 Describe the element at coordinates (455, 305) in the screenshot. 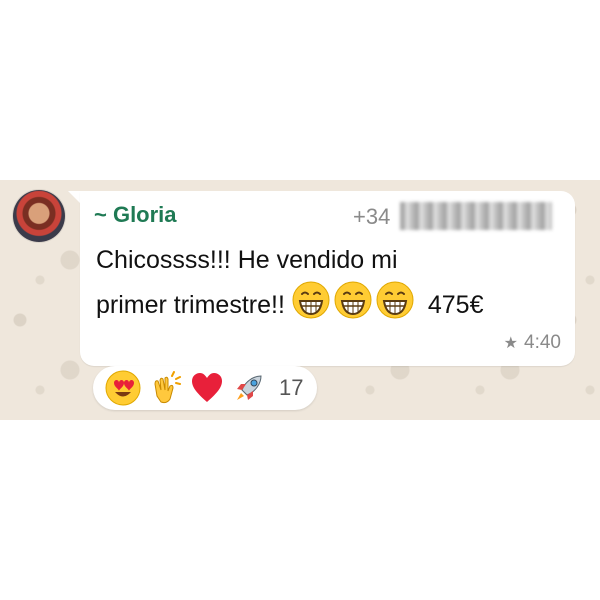

I see `price-text: 475€` at that location.